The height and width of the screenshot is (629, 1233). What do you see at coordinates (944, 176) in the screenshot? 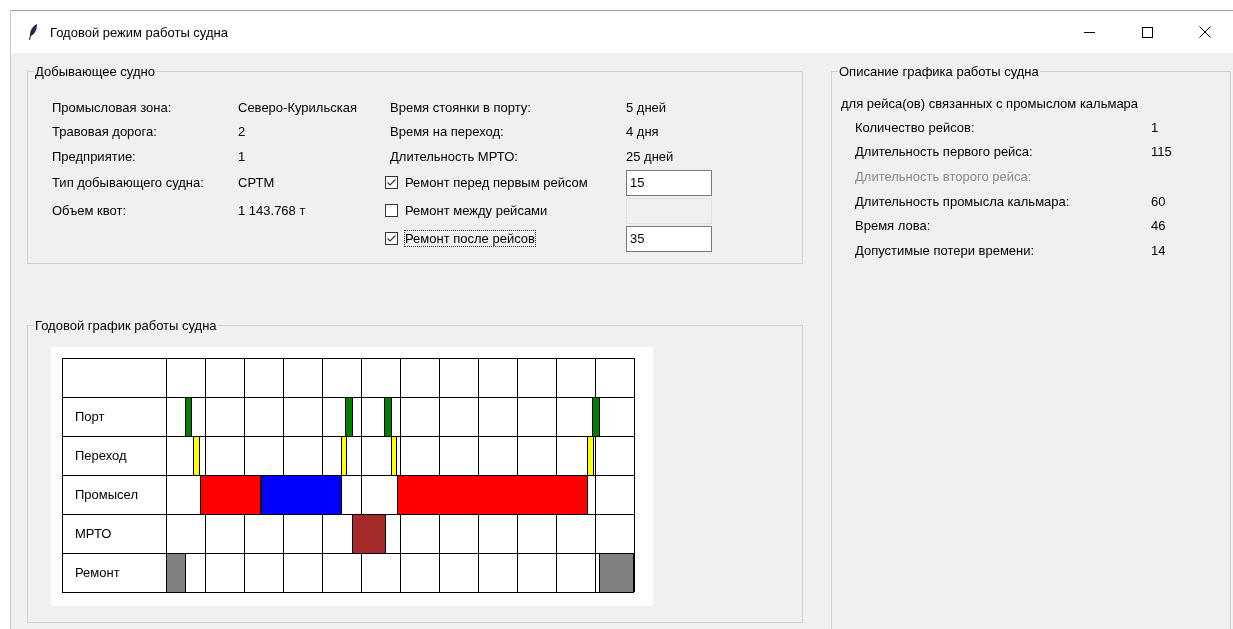
I see `description-label: Длительность второго рейса:` at bounding box center [944, 176].